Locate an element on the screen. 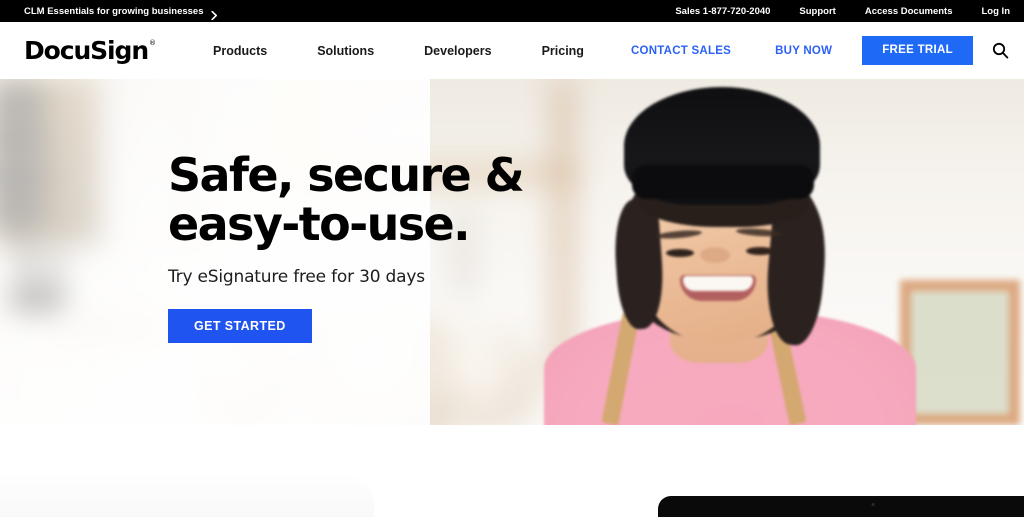  nav-item-developers: Developers is located at coordinates (457, 51).